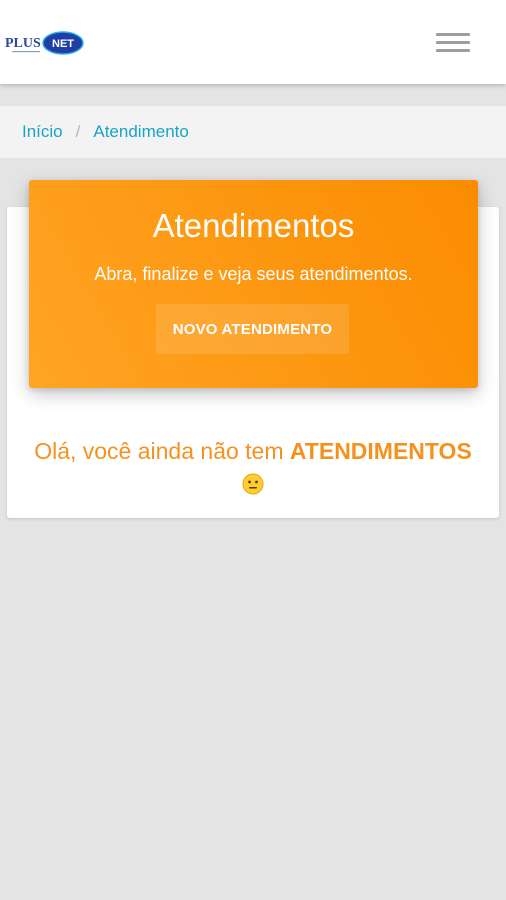 This screenshot has width=506, height=900. I want to click on empty-state-prefix: Olá, você ainda não tem, so click(159, 451).